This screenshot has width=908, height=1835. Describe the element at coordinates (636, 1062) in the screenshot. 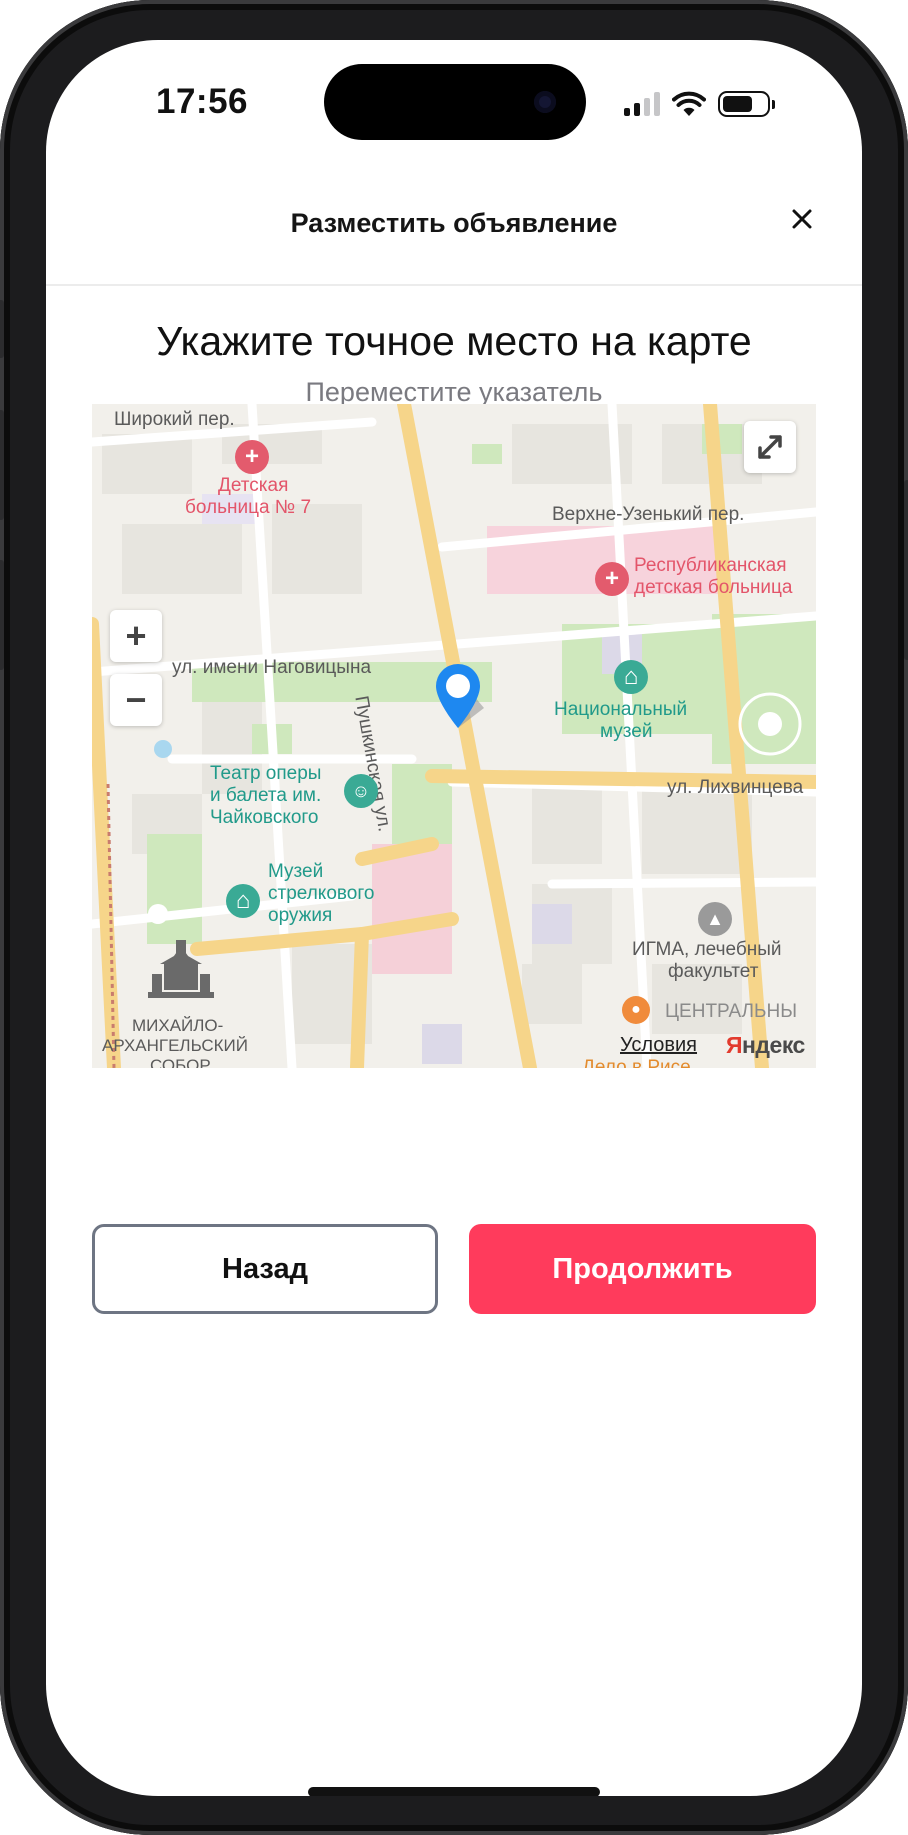

I see `place-label: Дело в Рисе` at that location.